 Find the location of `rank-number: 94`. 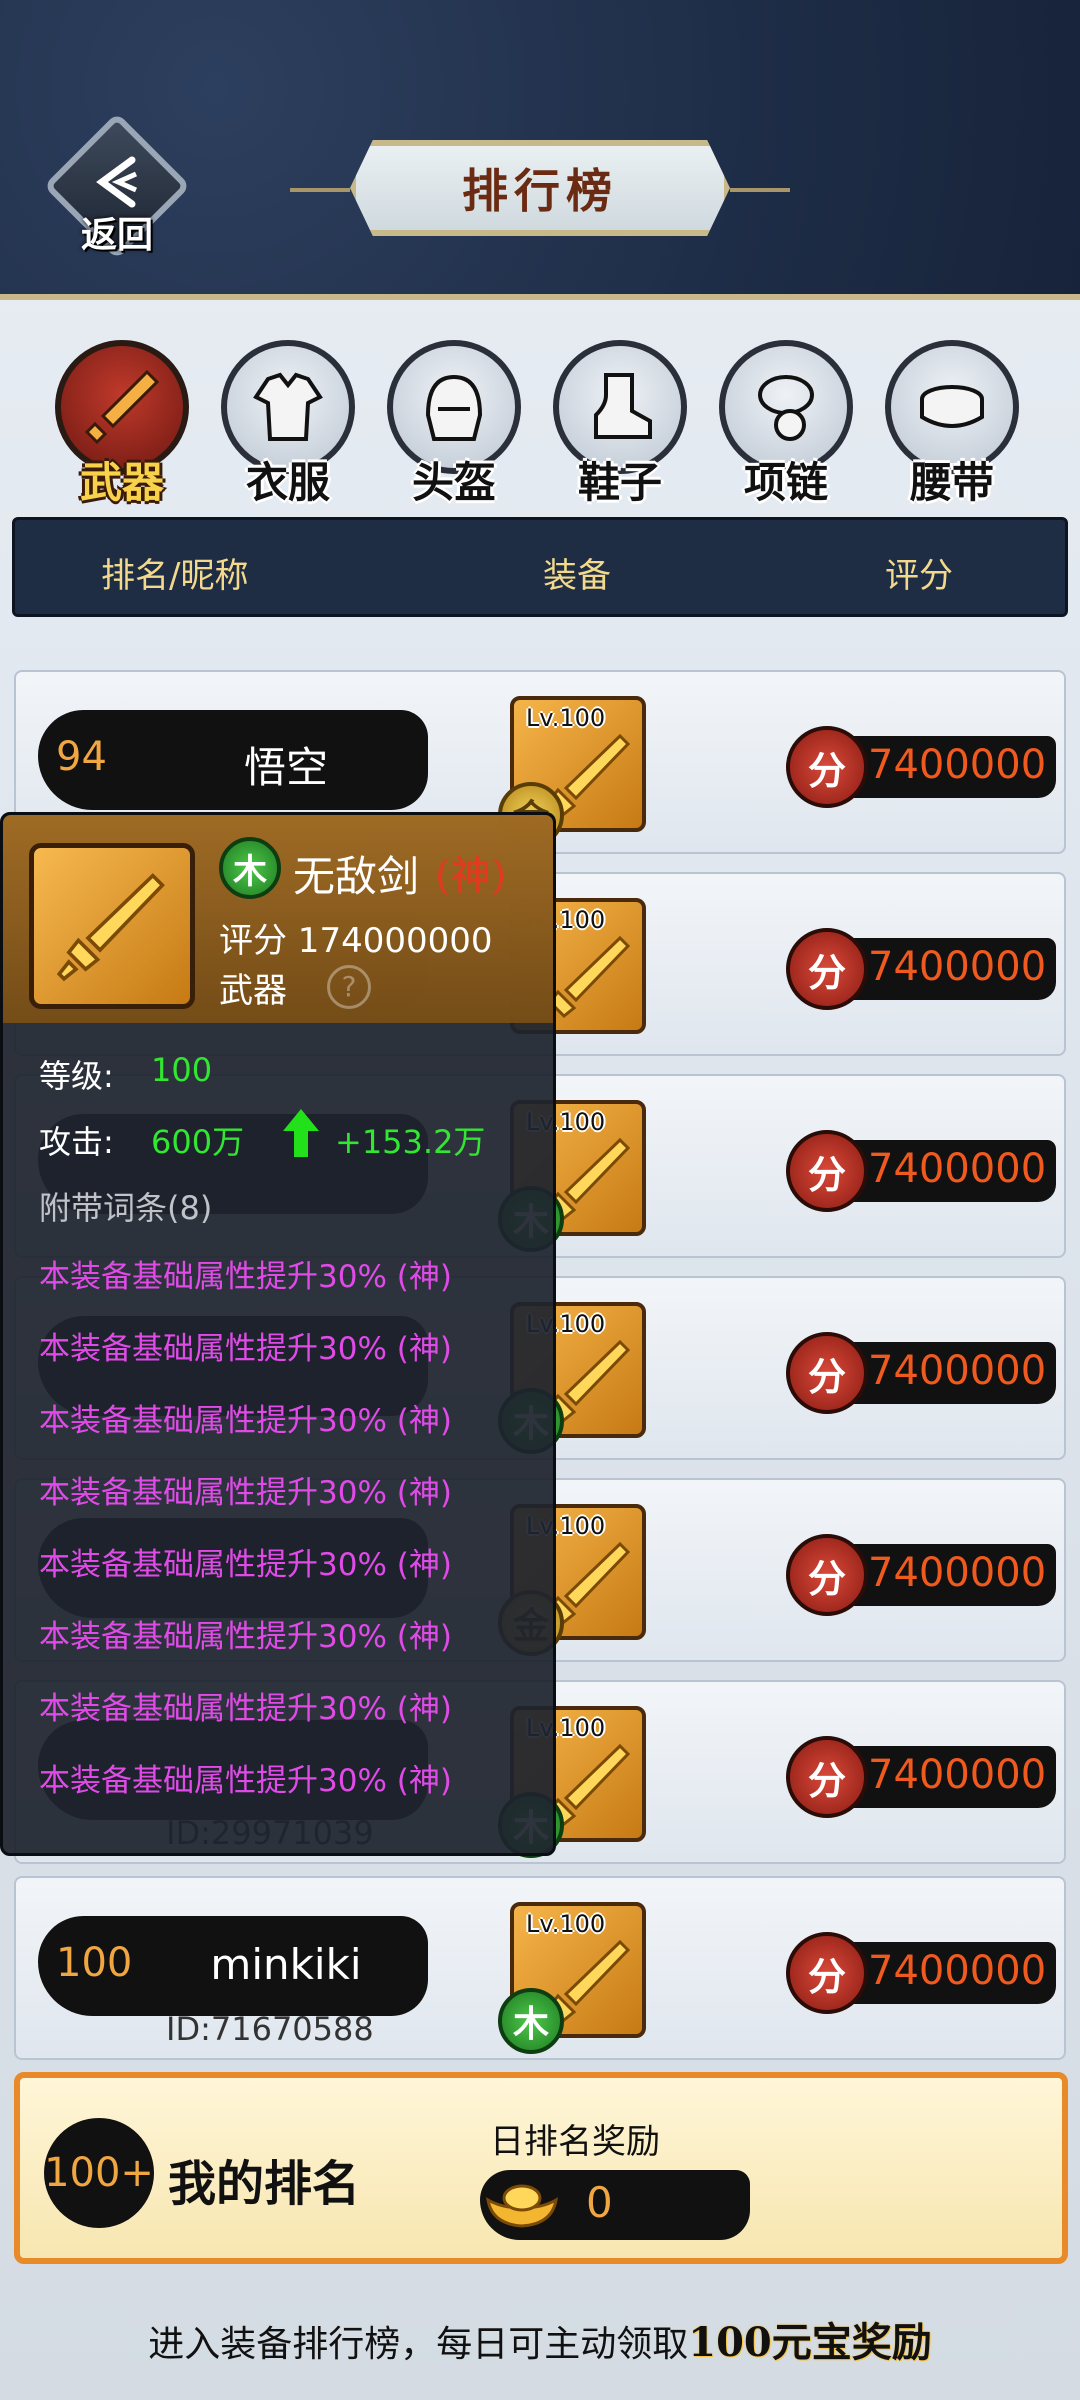

rank-number: 94 is located at coordinates (81, 757).